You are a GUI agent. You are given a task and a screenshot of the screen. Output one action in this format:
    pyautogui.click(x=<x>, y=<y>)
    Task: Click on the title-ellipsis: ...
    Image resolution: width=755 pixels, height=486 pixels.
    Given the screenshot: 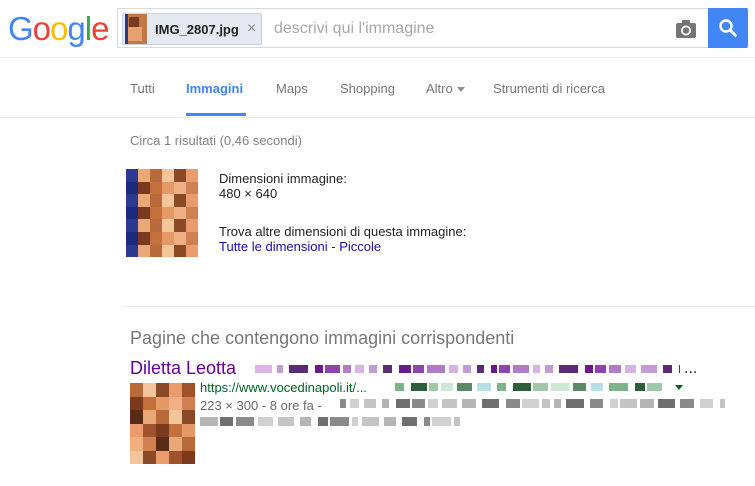 What is the action you would take?
    pyautogui.click(x=691, y=368)
    